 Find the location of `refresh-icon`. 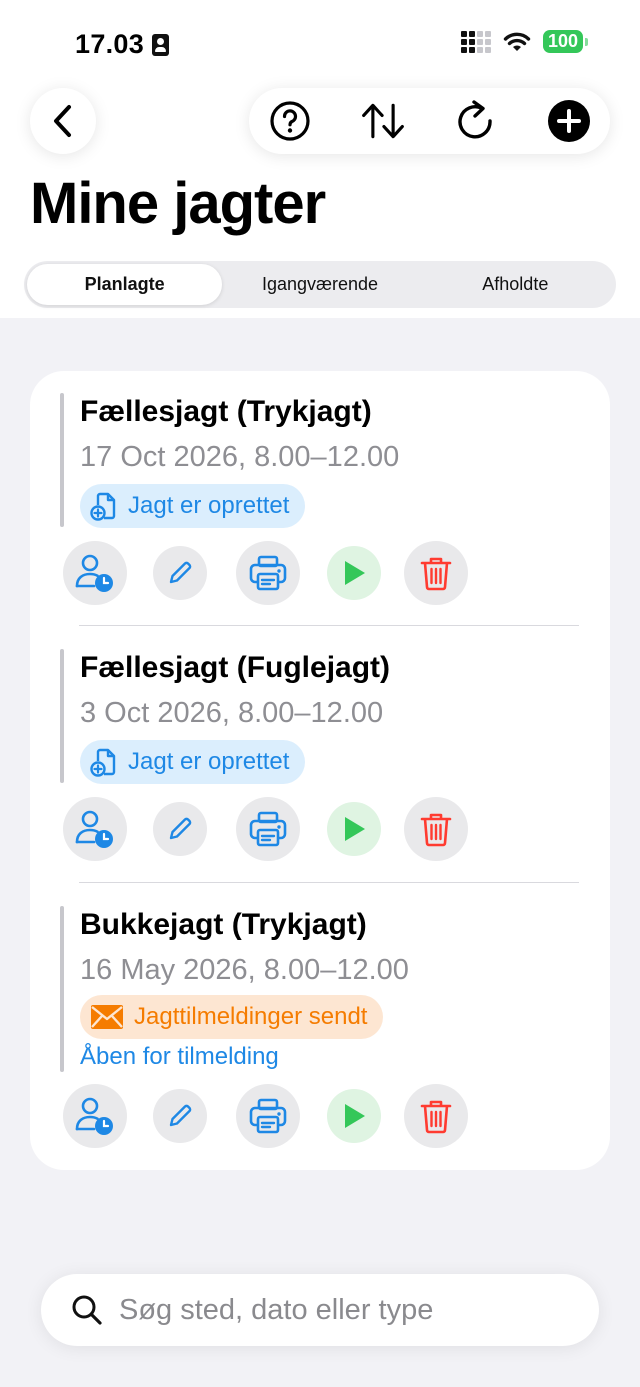

refresh-icon is located at coordinates (475, 119).